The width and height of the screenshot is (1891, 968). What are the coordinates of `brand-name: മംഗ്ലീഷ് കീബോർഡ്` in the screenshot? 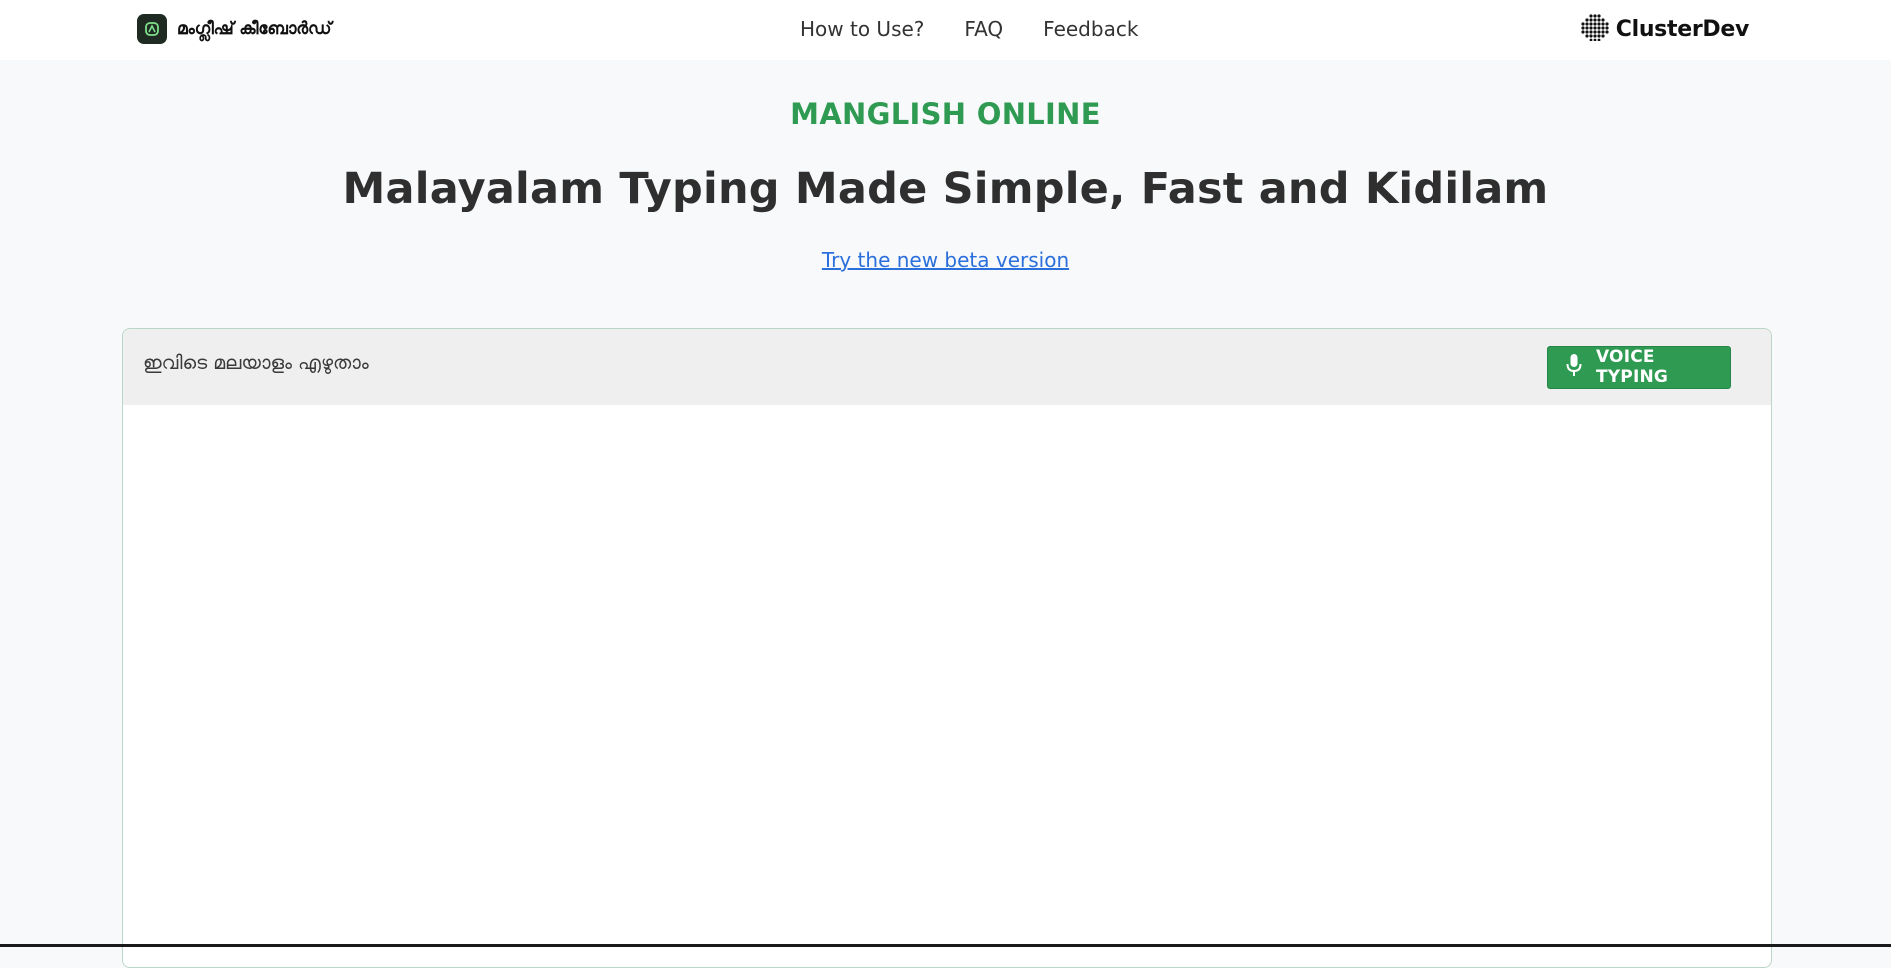 It's located at (254, 29).